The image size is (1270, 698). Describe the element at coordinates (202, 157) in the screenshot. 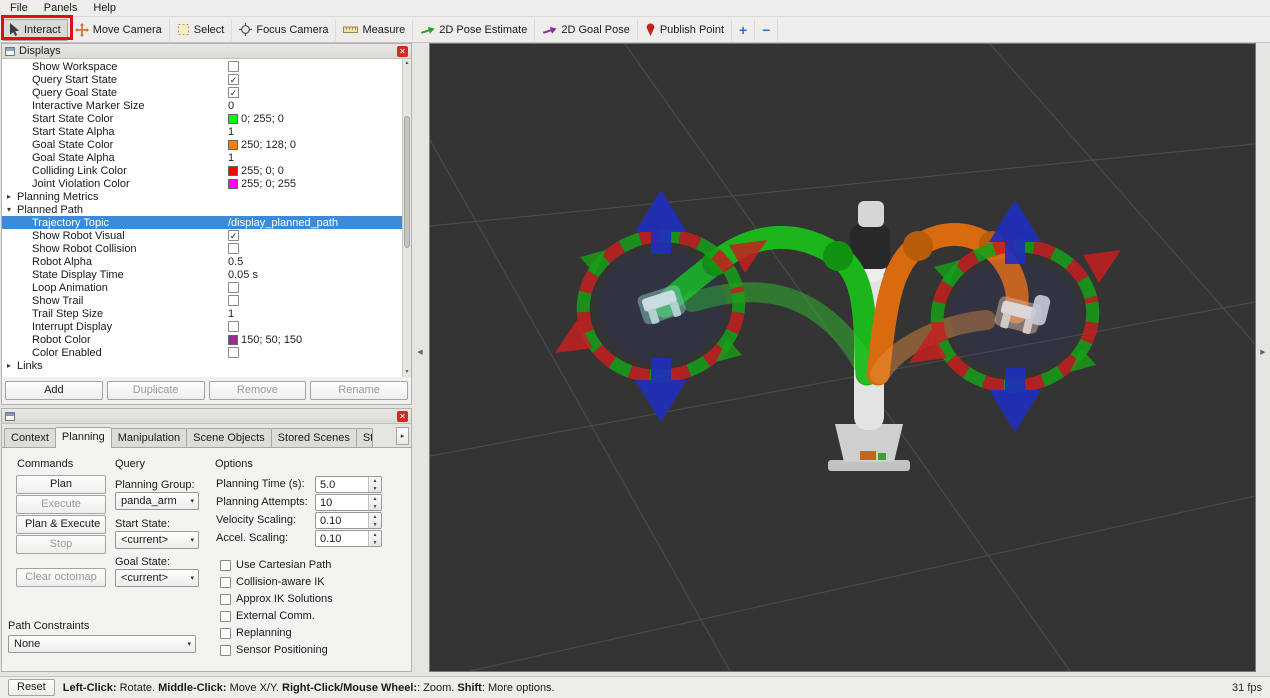

I see `property-row-goal-state-alpha: Goal State Alpha 1` at that location.